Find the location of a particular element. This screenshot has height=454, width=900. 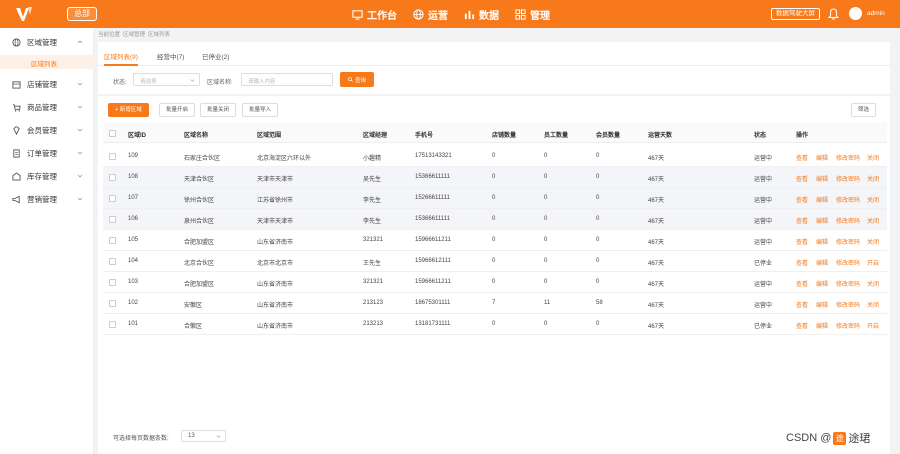

cell-range: 山东省济南市 is located at coordinates (275, 306).